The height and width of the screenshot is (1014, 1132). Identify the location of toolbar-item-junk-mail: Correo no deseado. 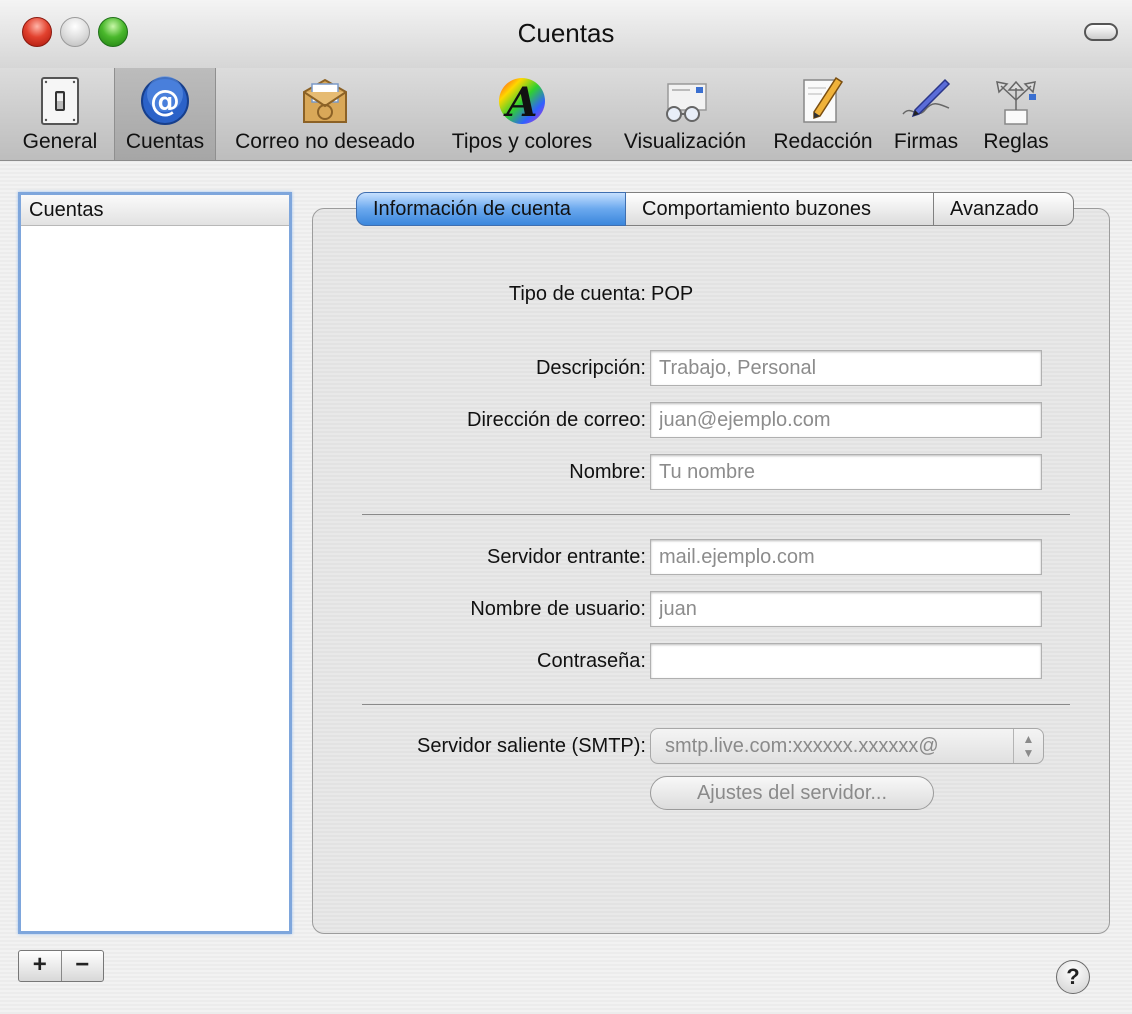
(325, 114).